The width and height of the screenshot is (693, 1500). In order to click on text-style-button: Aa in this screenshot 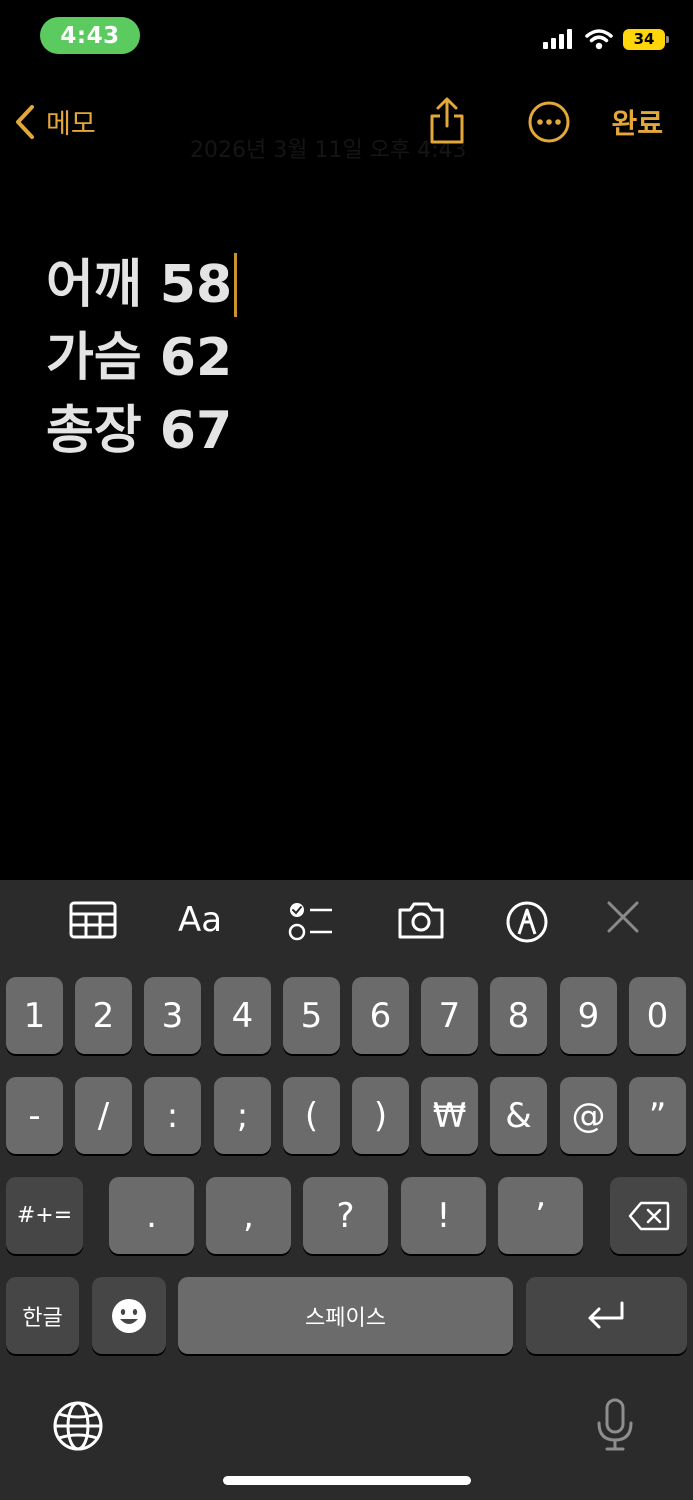, I will do `click(200, 920)`.